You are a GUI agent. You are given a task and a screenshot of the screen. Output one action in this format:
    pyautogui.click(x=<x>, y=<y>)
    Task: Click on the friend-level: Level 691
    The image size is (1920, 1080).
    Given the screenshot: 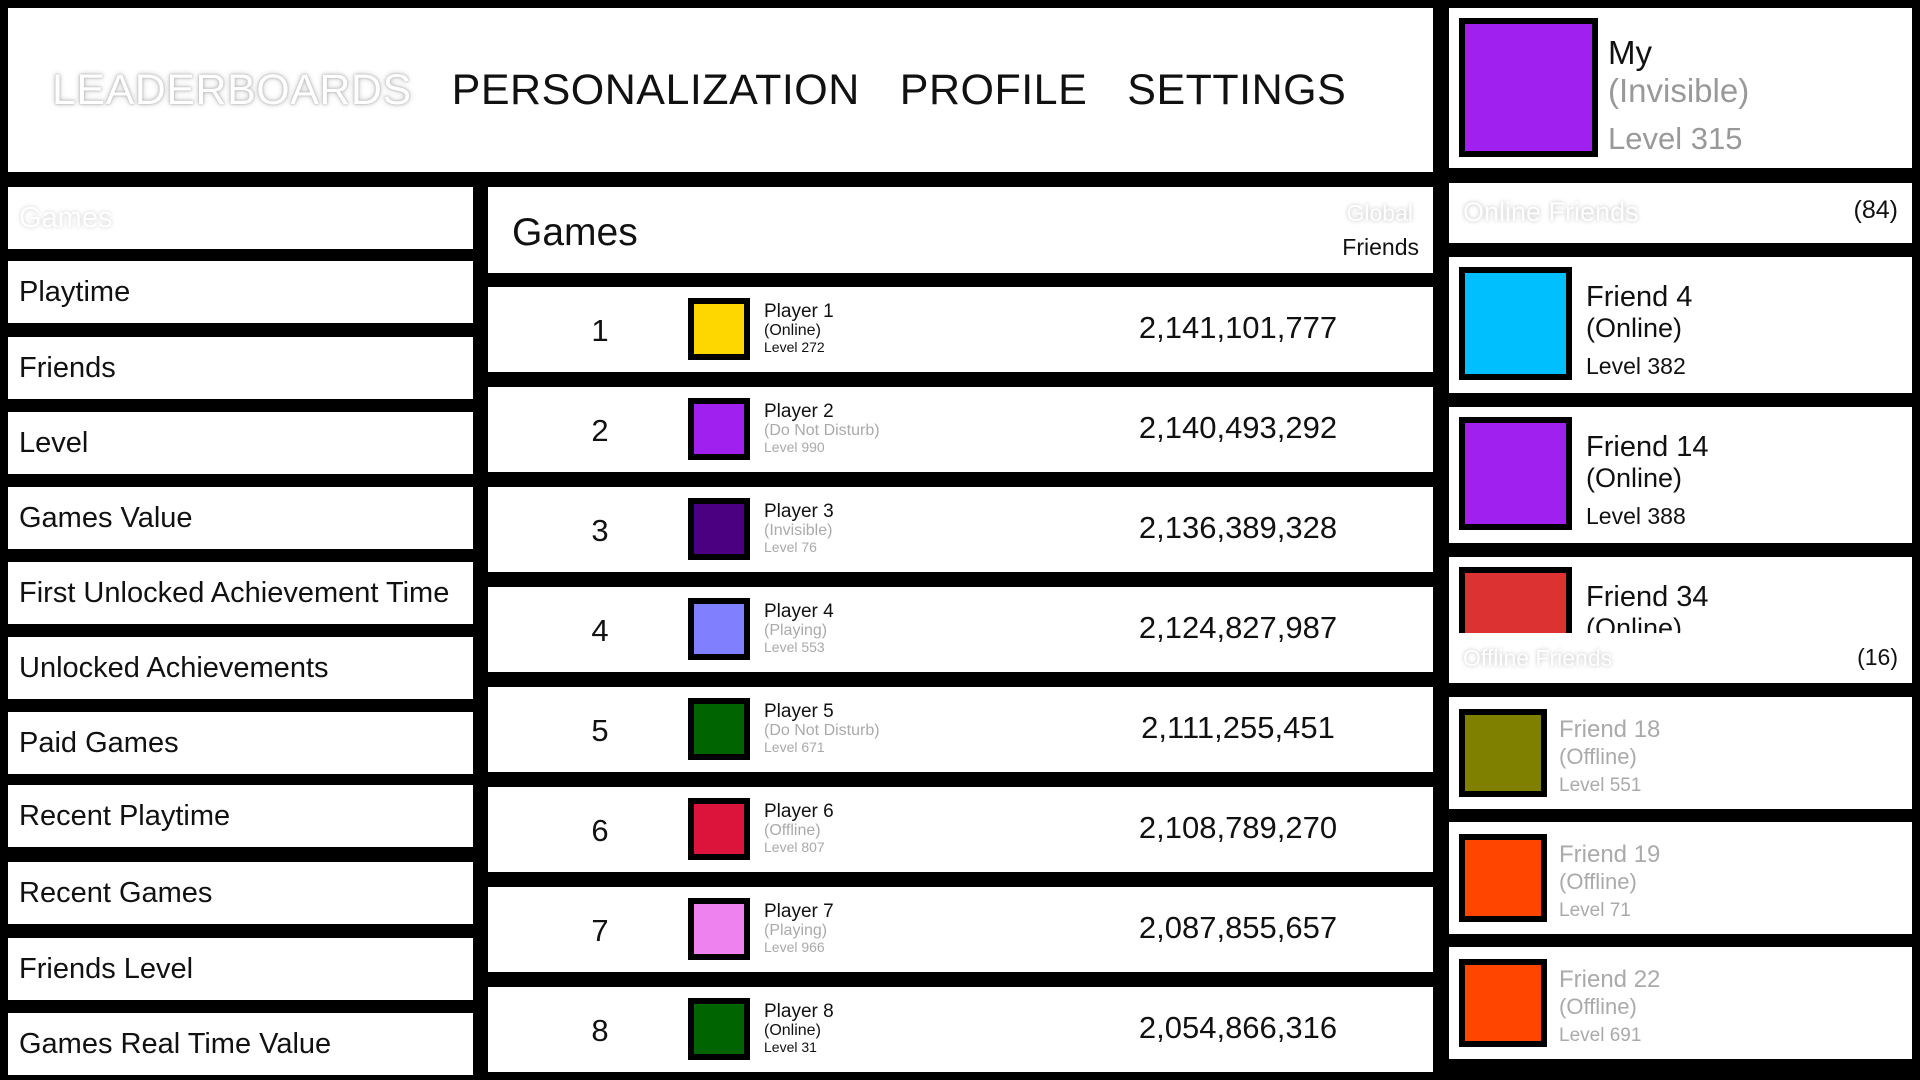 What is the action you would take?
    pyautogui.click(x=1600, y=1035)
    